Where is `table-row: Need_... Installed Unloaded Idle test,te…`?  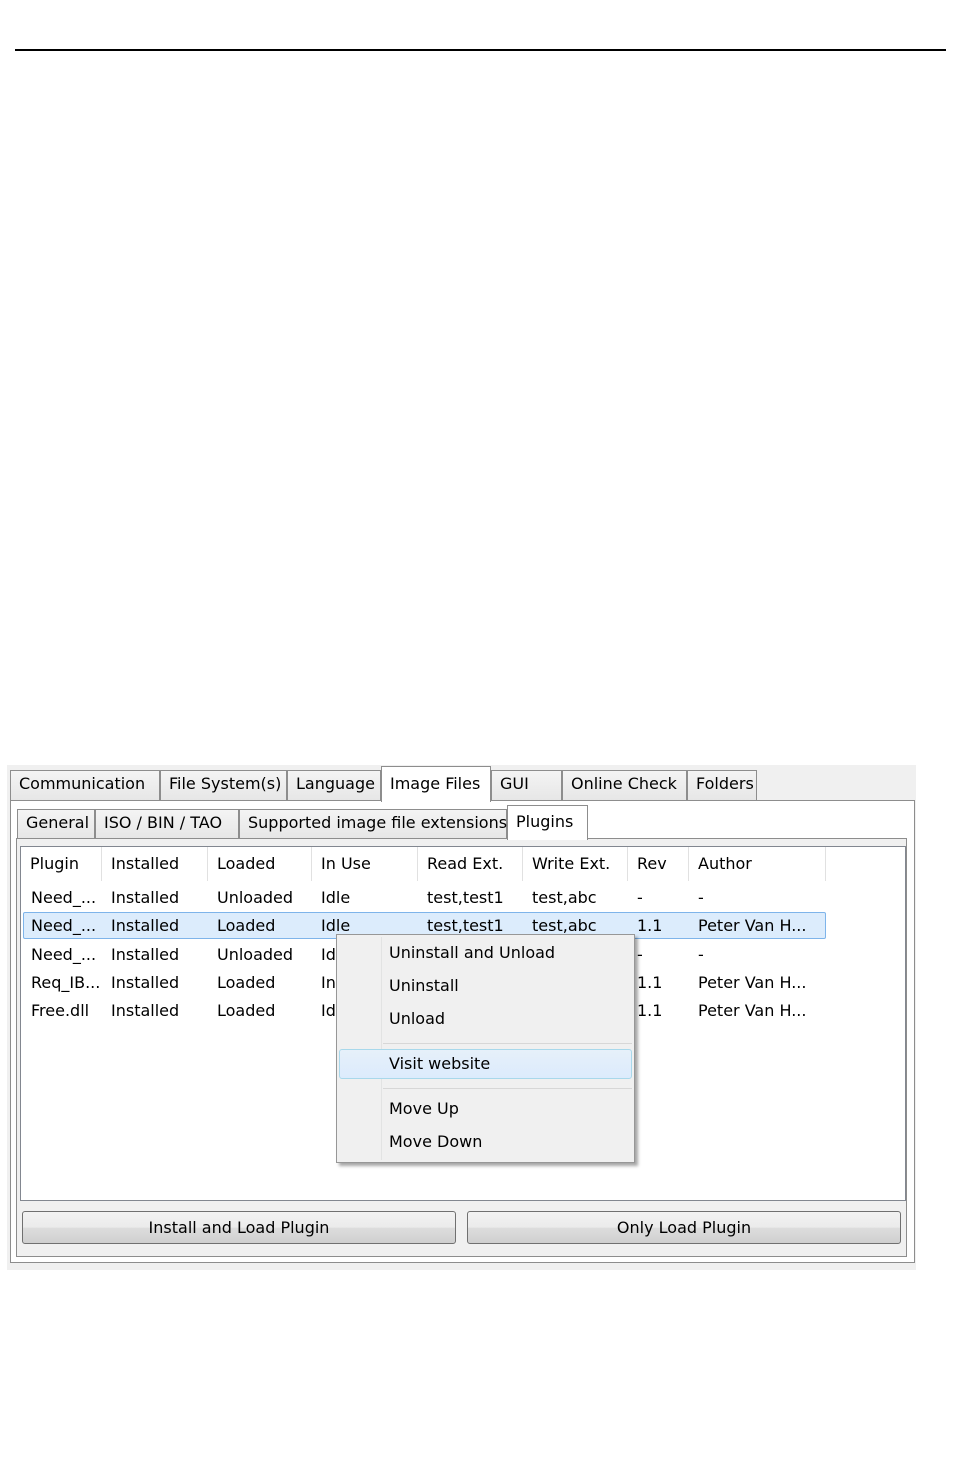 table-row: Need_... Installed Unloaded Idle test,te… is located at coordinates (424, 897).